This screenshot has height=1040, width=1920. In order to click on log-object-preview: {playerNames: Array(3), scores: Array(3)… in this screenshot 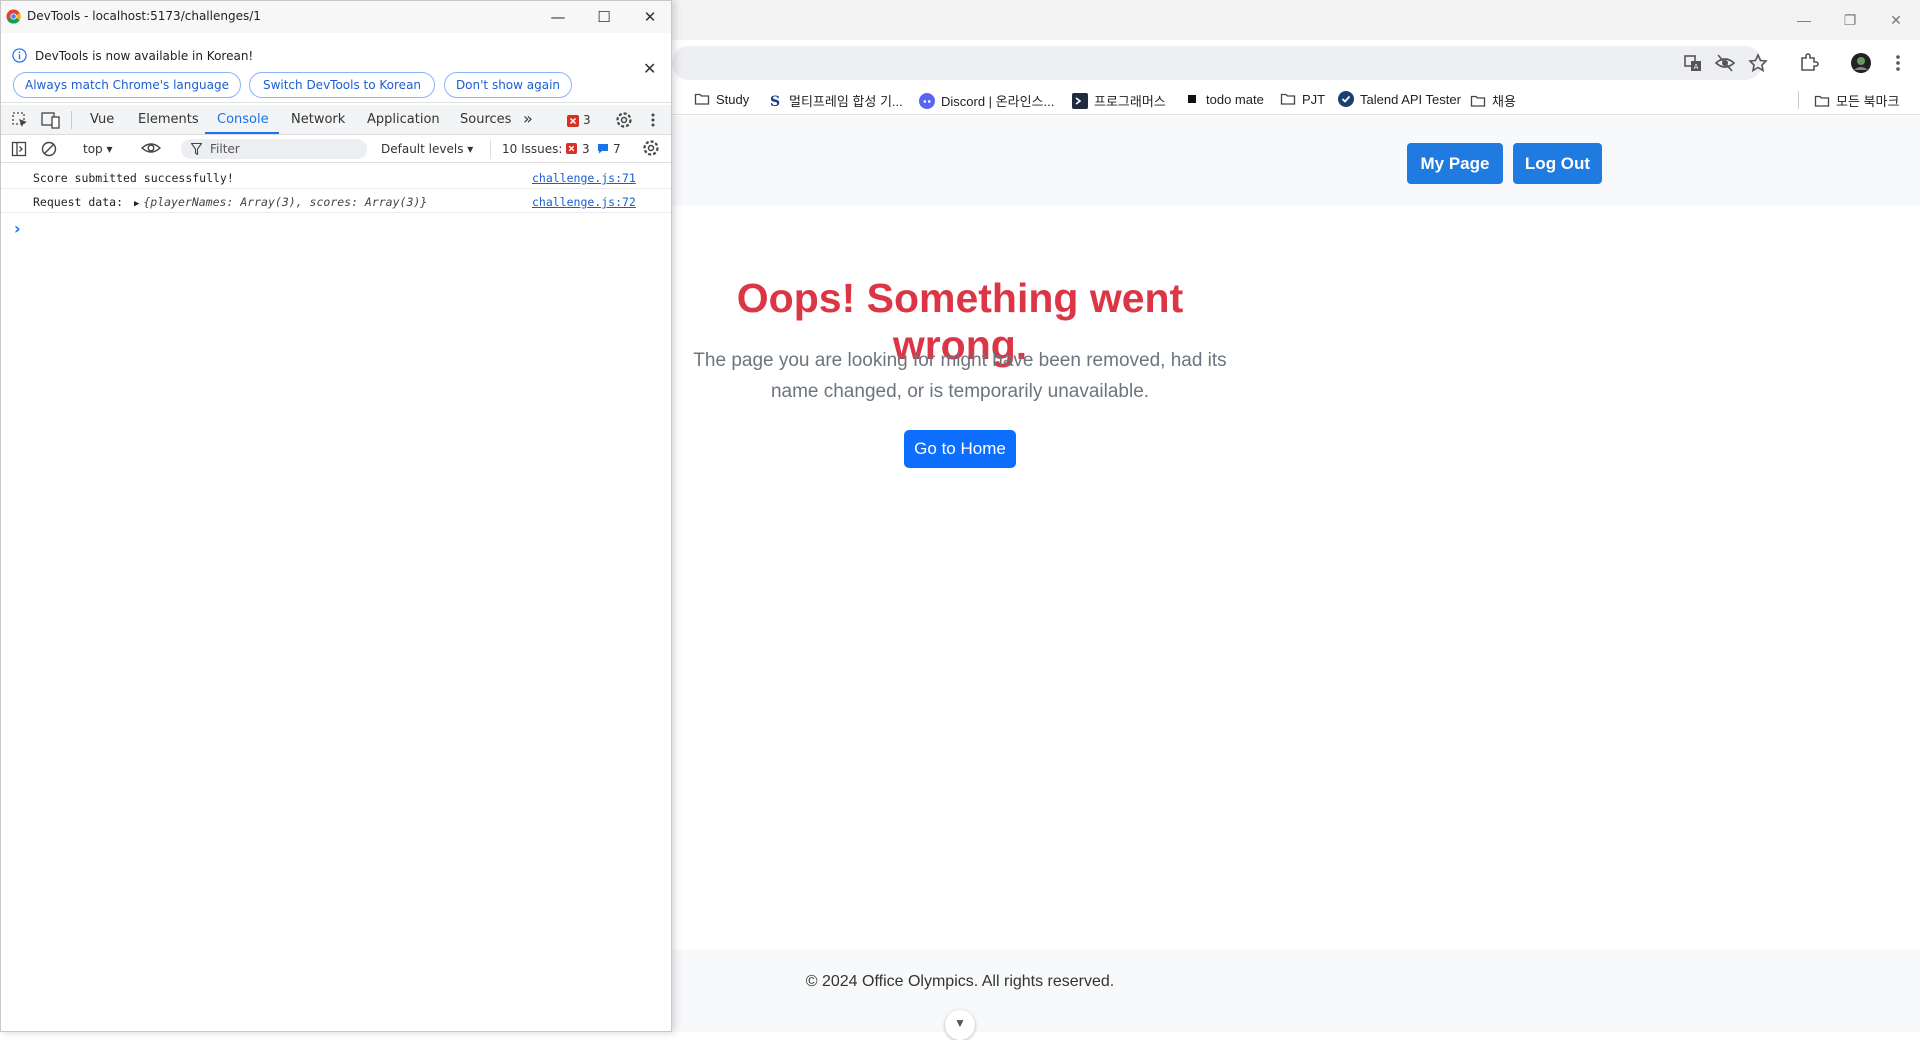, I will do `click(285, 202)`.